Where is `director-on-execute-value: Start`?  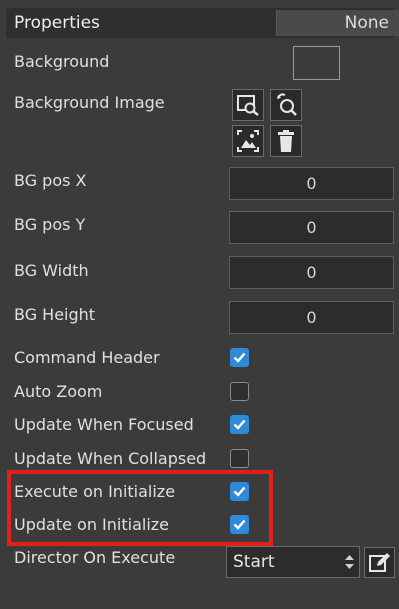
director-on-execute-value: Start is located at coordinates (254, 562).